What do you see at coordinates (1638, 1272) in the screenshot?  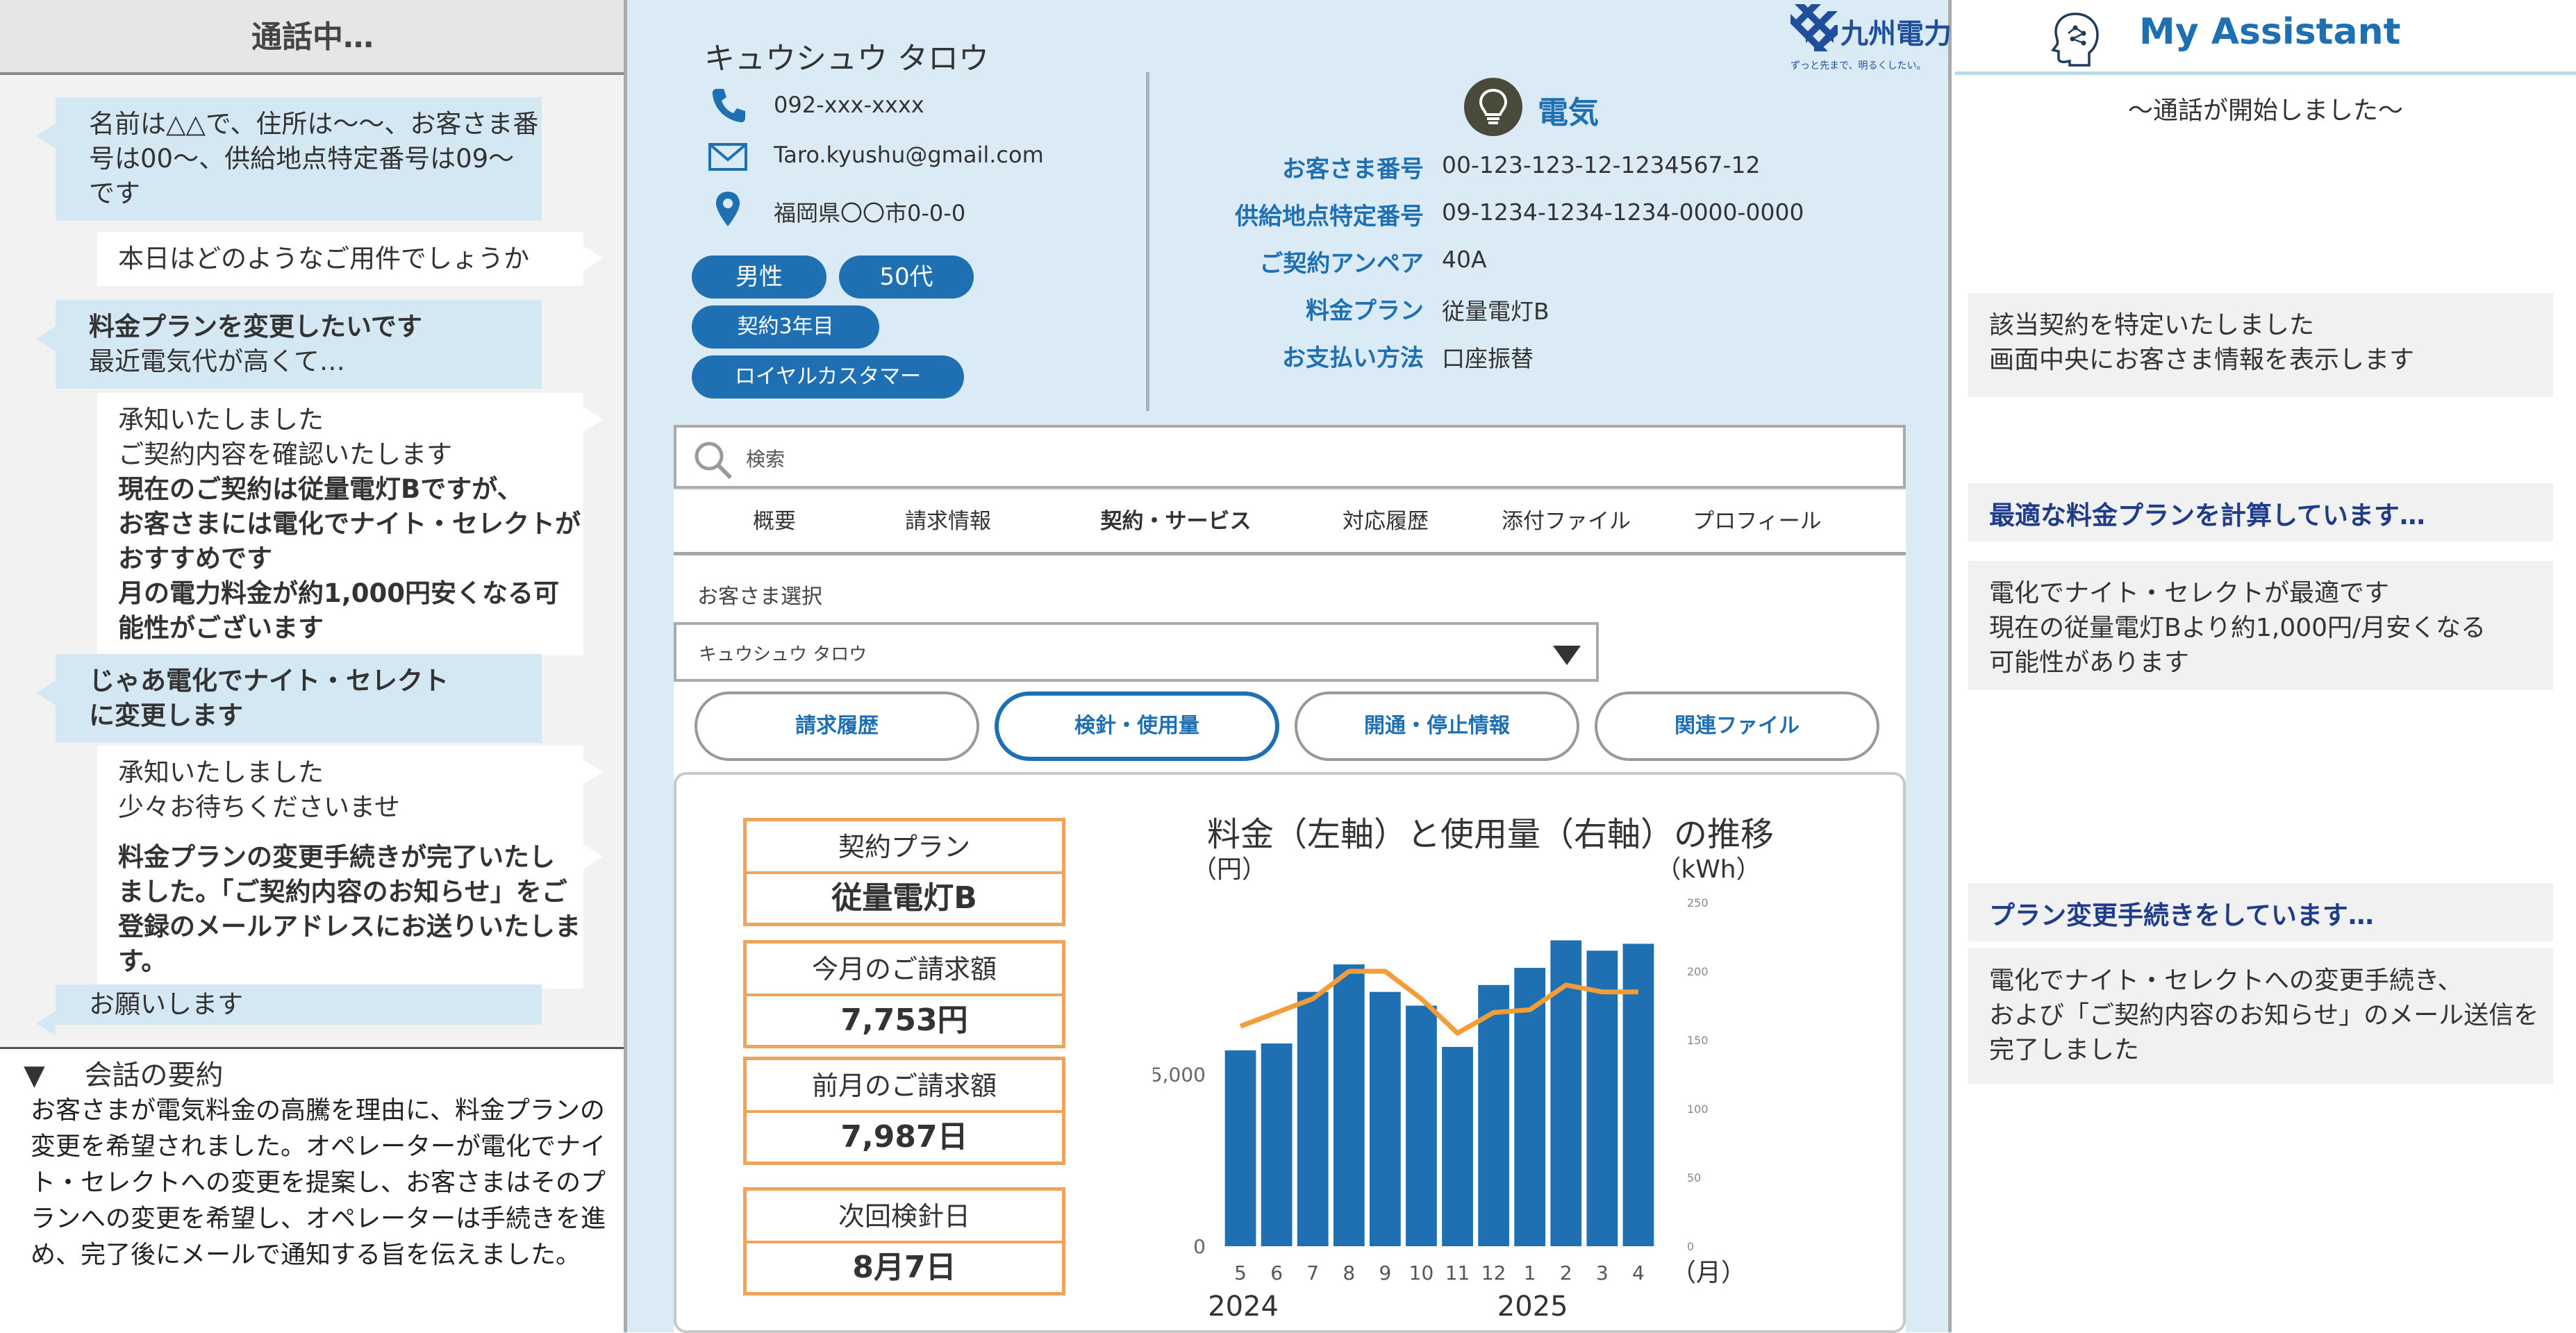 I see `x-tick-label: 4` at bounding box center [1638, 1272].